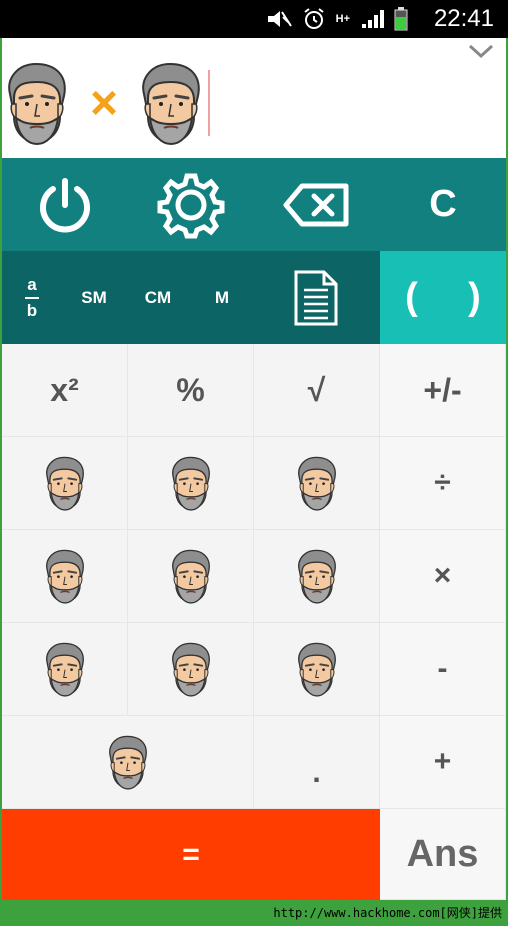  What do you see at coordinates (387, 913) in the screenshot?
I see `watermark-text: http://www.hackhome.com[网侠]提供` at bounding box center [387, 913].